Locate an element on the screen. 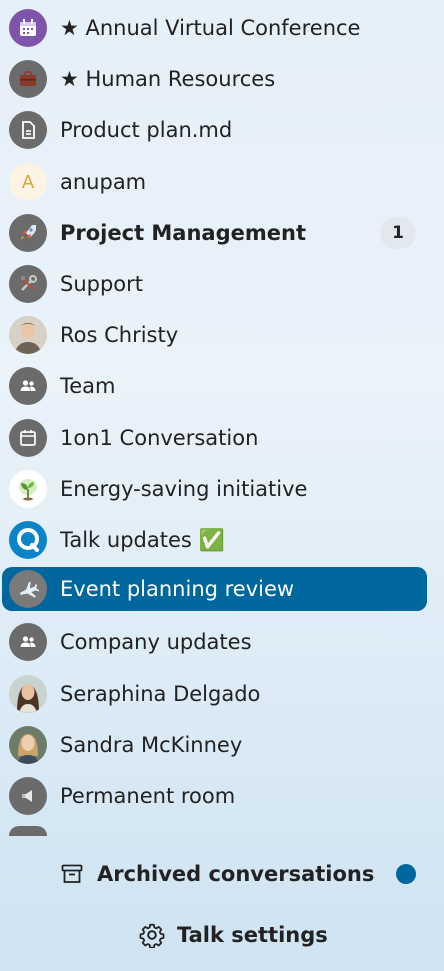 The height and width of the screenshot is (971, 444). tools-icon is located at coordinates (28, 284).